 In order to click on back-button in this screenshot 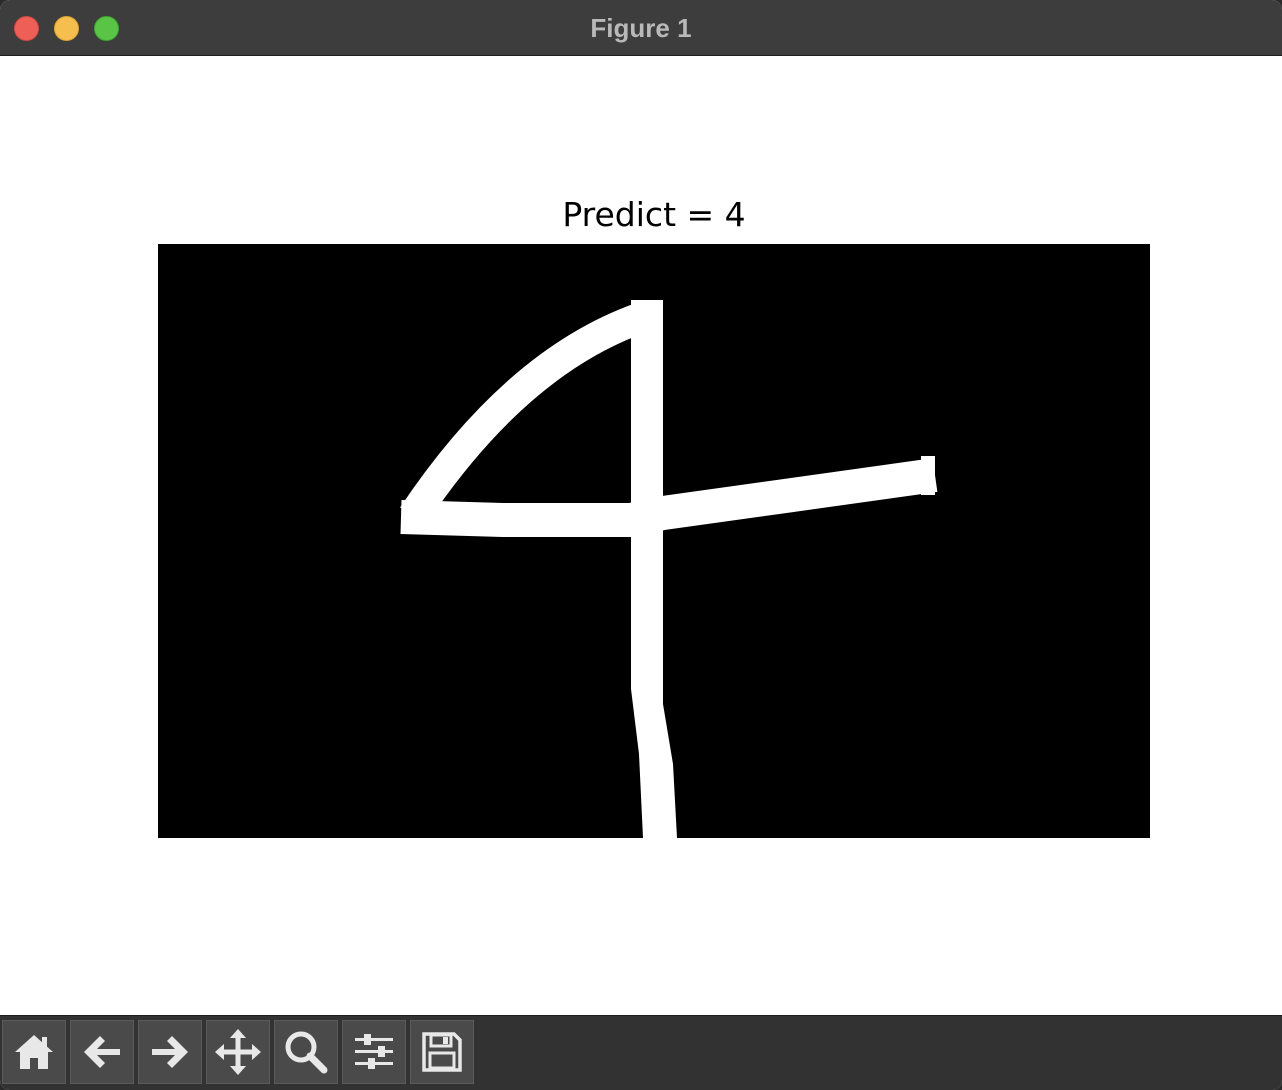, I will do `click(102, 1052)`.